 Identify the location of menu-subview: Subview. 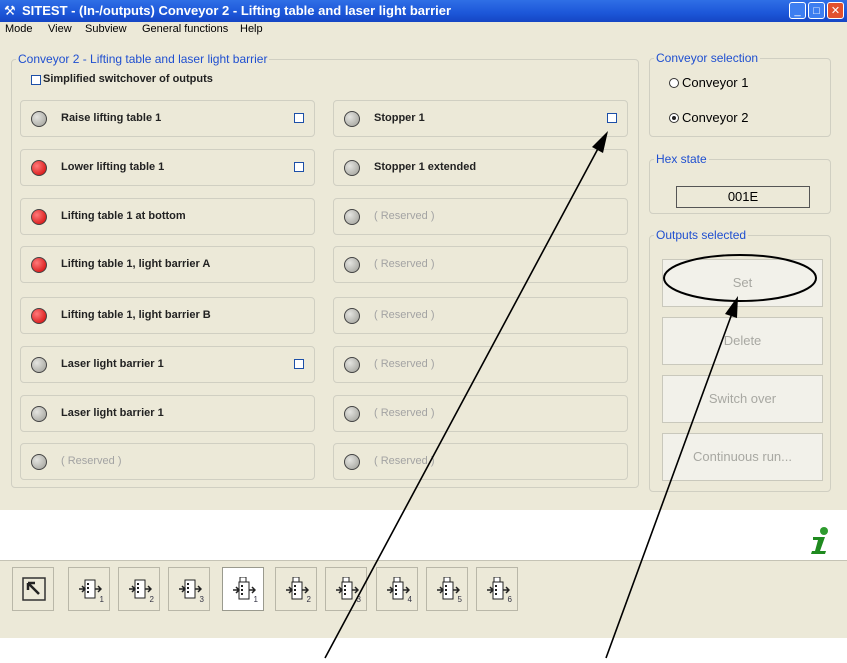
(106, 29).